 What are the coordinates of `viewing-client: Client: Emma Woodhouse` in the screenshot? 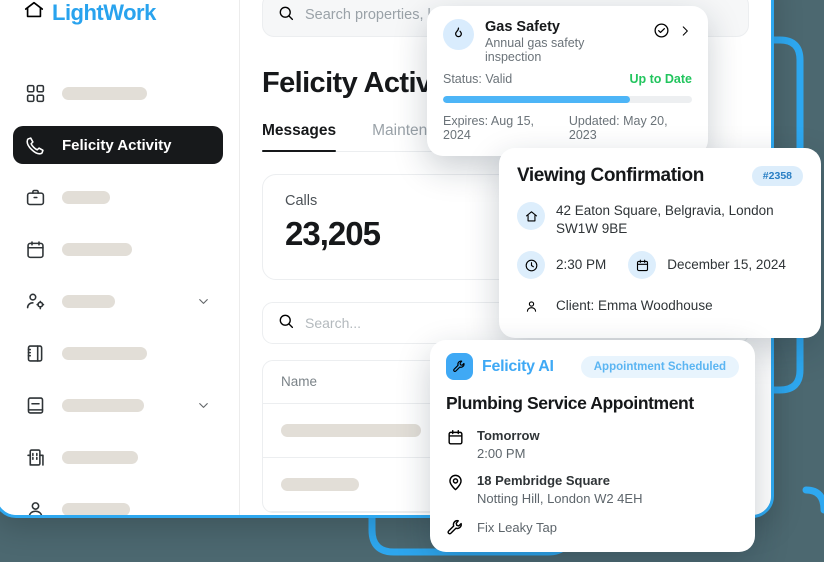 It's located at (634, 306).